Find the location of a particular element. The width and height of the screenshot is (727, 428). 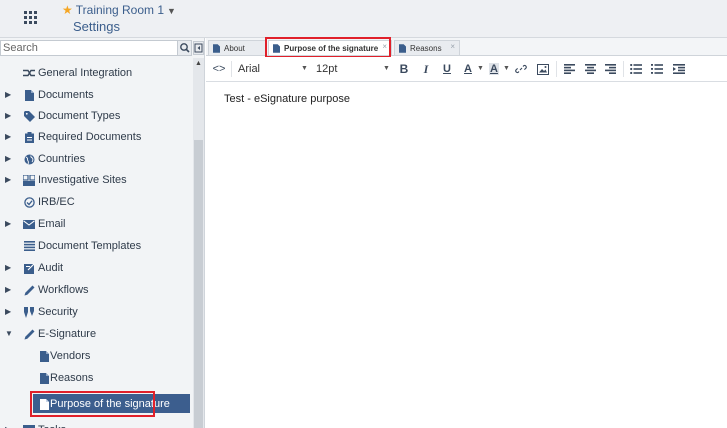

globe-icon is located at coordinates (29, 159).